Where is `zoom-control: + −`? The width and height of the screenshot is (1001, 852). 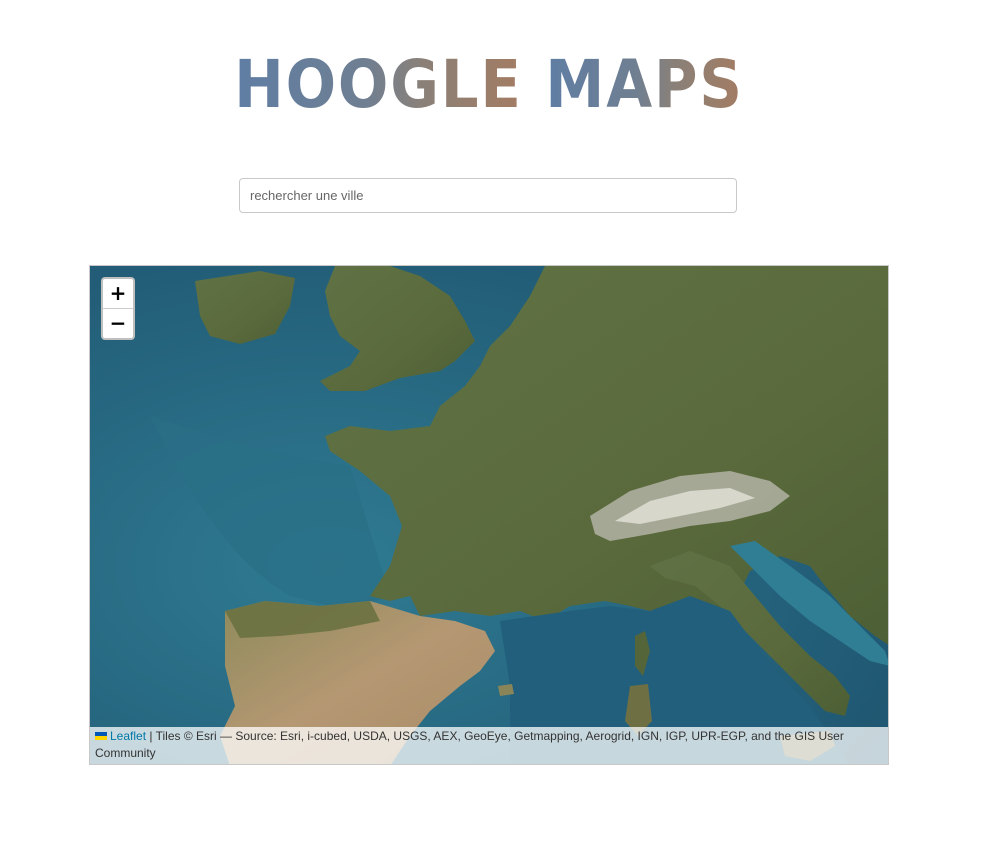
zoom-control: + − is located at coordinates (118, 308).